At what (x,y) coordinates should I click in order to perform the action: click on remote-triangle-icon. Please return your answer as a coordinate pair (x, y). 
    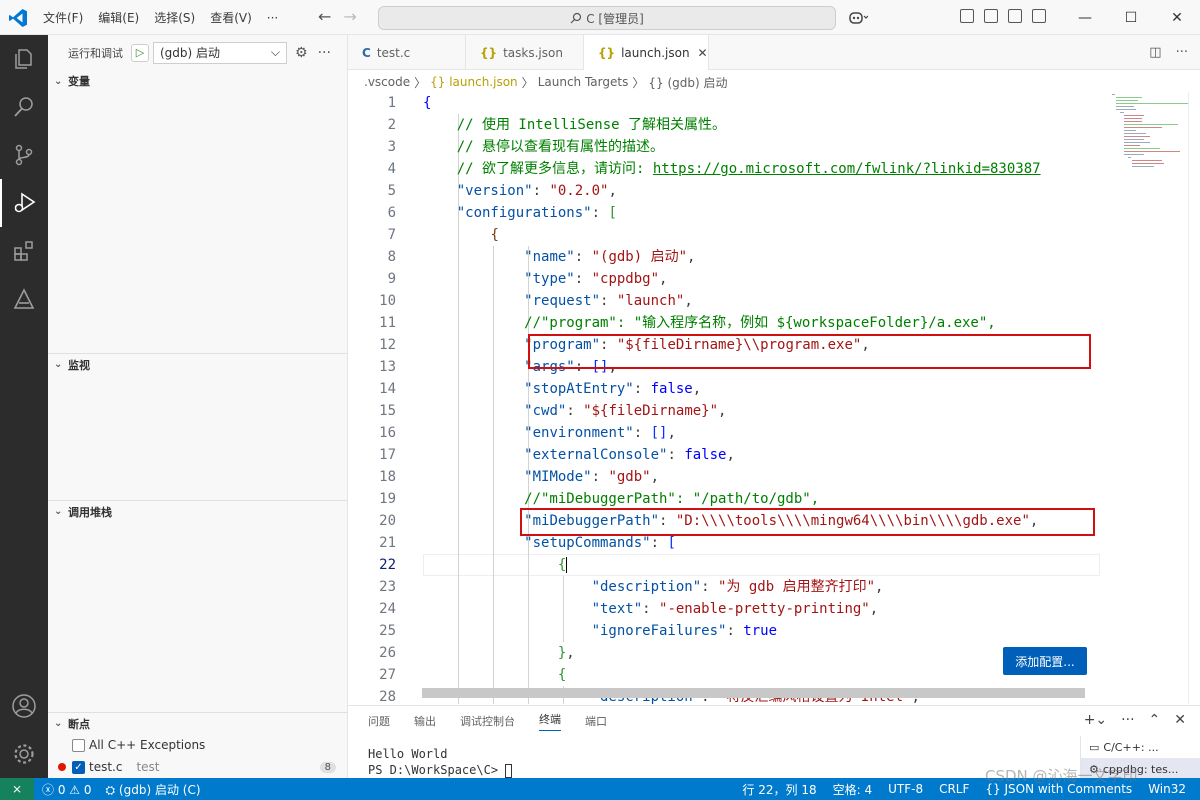
    Looking at the image, I should click on (24, 299).